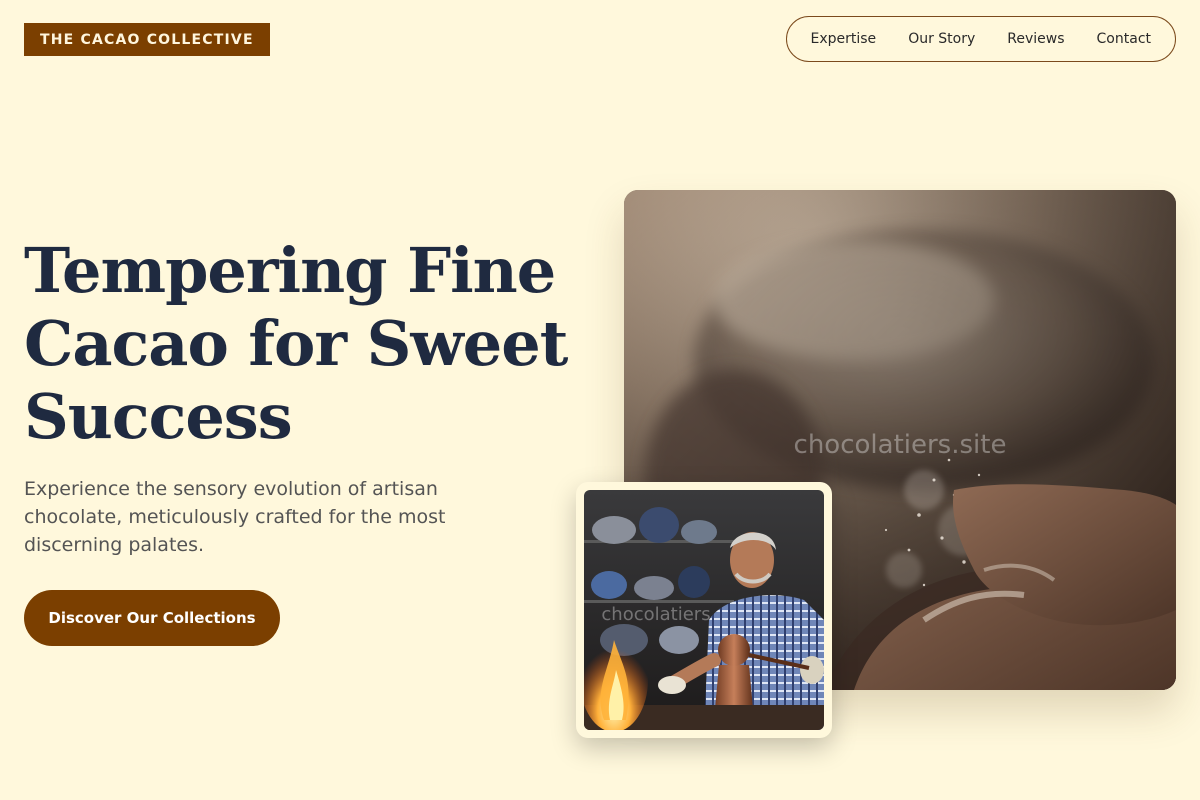 The image size is (1200, 800). Describe the element at coordinates (900, 445) in the screenshot. I see `main-image-watermark: chocolatiers.site` at that location.